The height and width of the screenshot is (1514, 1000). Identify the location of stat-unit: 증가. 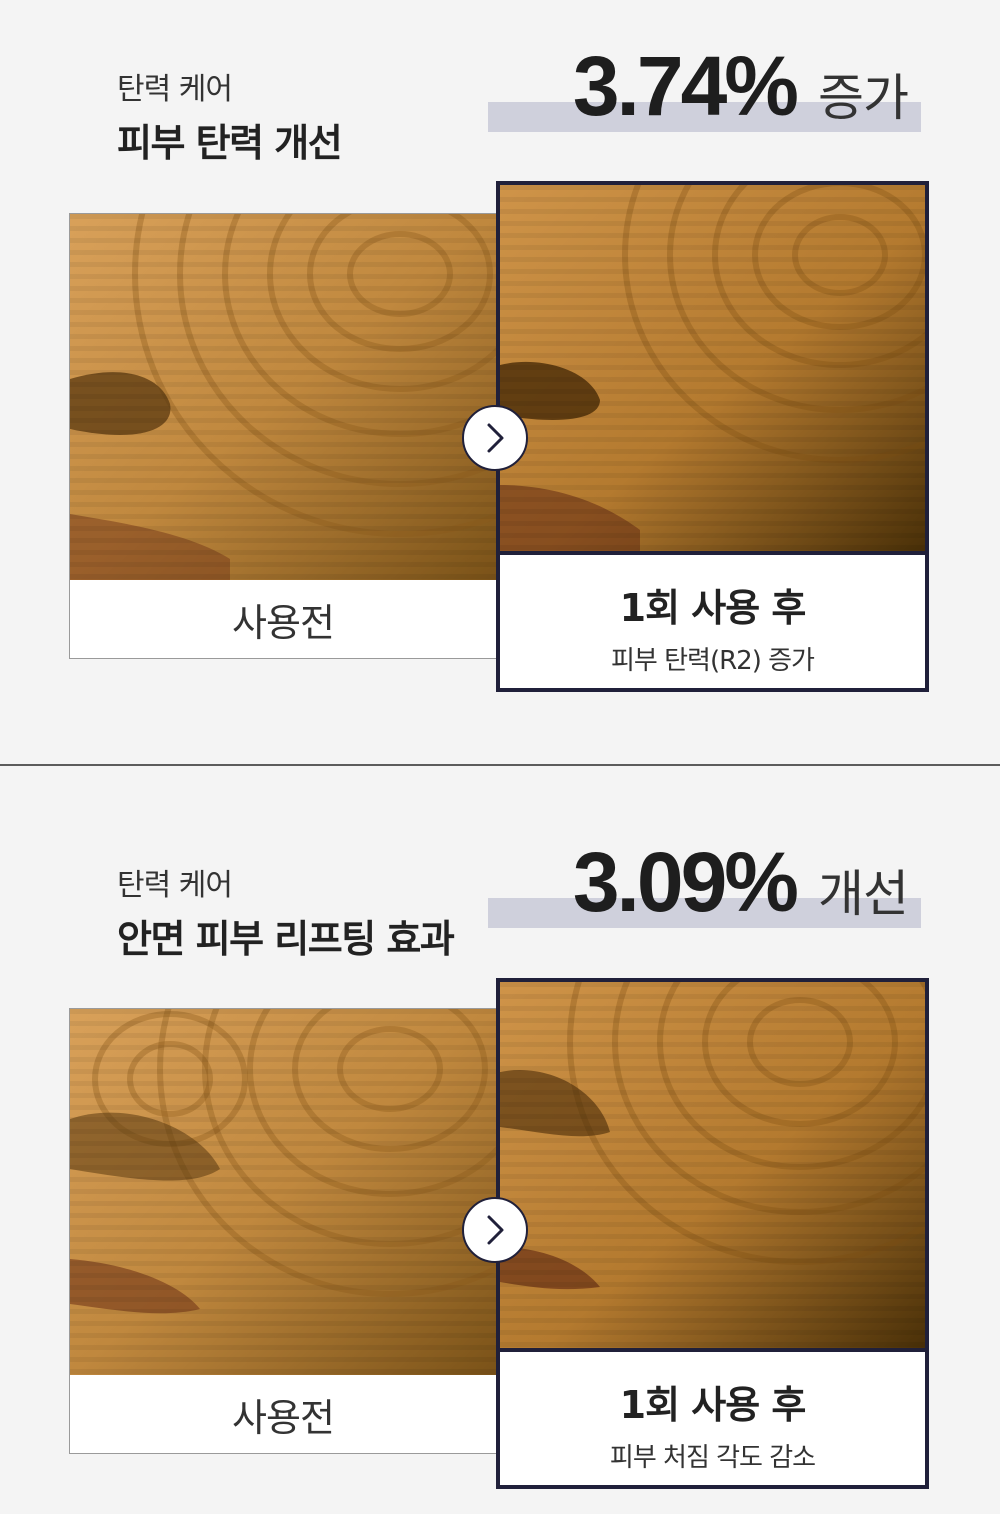
(863, 98).